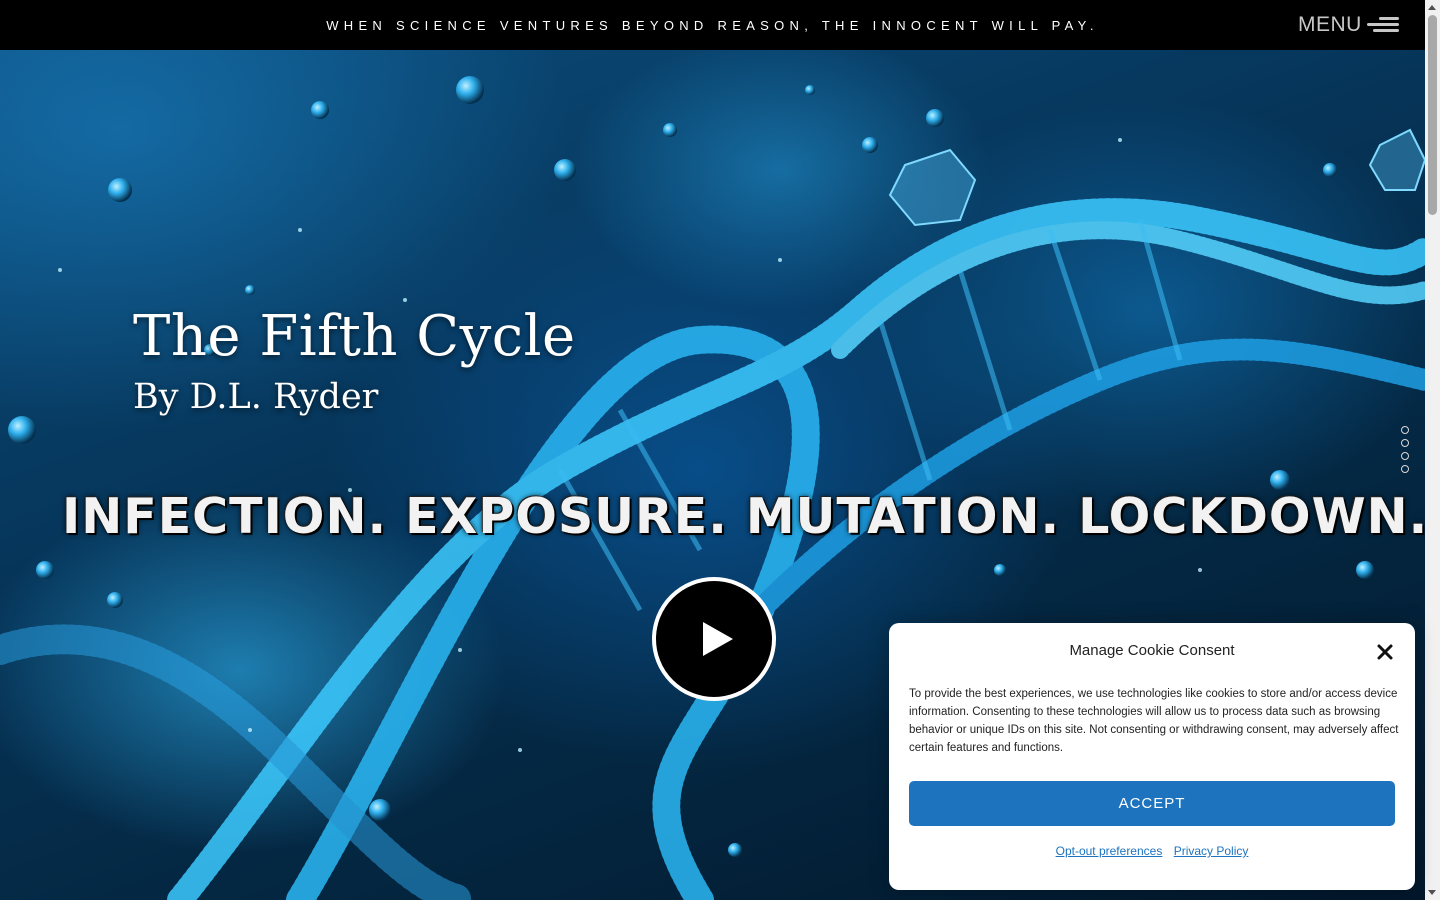  Describe the element at coordinates (1109, 851) in the screenshot. I see `opt-out-preferences-link: Opt-out preferences` at that location.